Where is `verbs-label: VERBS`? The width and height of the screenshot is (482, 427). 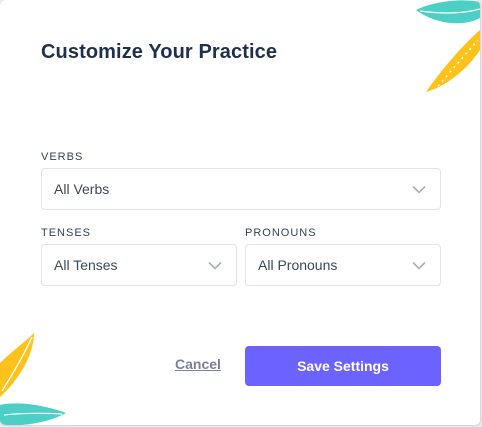
verbs-label: VERBS is located at coordinates (62, 157).